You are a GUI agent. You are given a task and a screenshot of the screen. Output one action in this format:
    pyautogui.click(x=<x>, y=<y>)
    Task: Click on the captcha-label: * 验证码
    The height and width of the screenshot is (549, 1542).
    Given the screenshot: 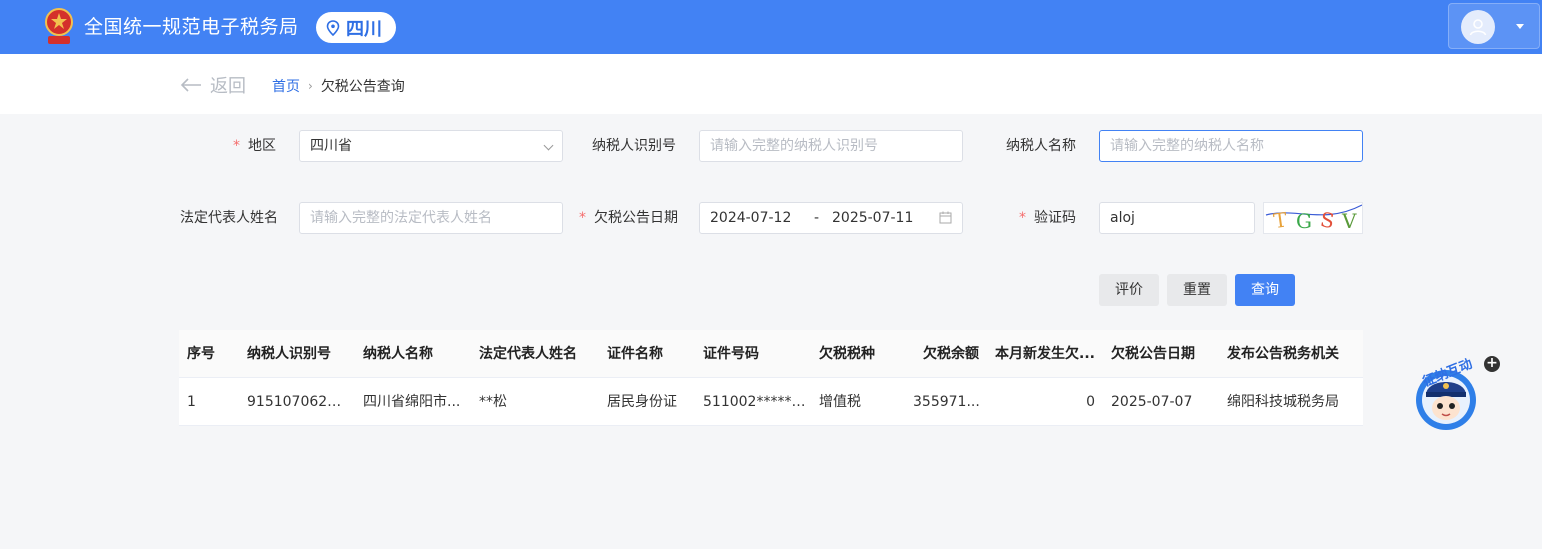 What is the action you would take?
    pyautogui.click(x=1047, y=218)
    